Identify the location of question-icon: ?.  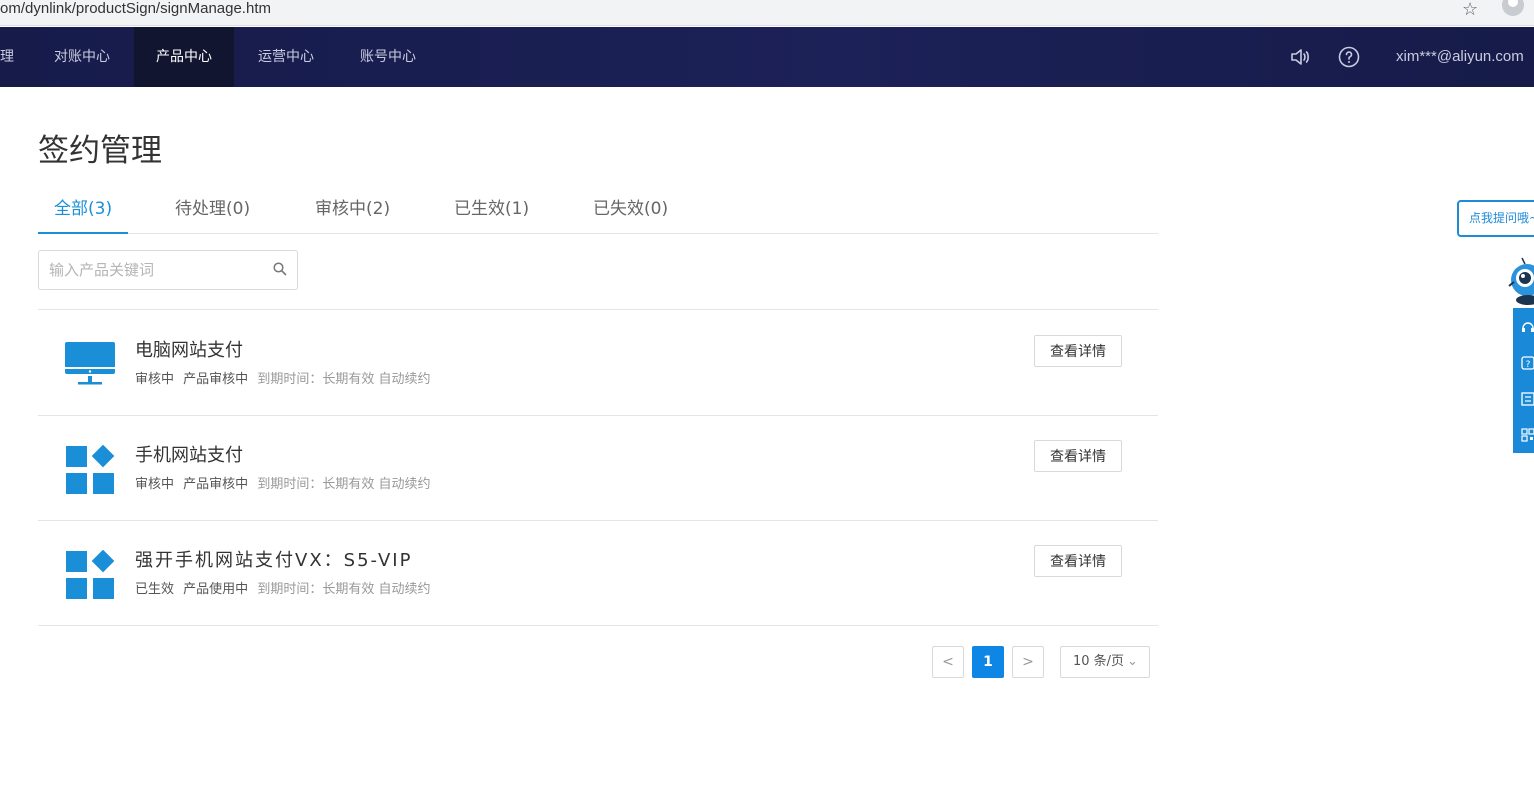
(1527, 363).